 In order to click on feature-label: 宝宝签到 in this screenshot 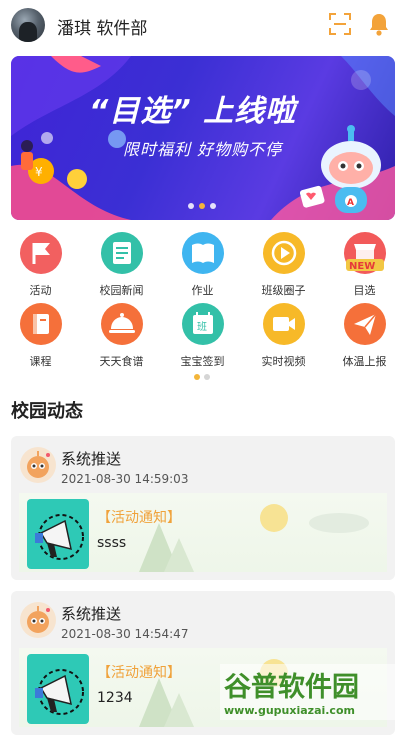, I will do `click(202, 361)`.